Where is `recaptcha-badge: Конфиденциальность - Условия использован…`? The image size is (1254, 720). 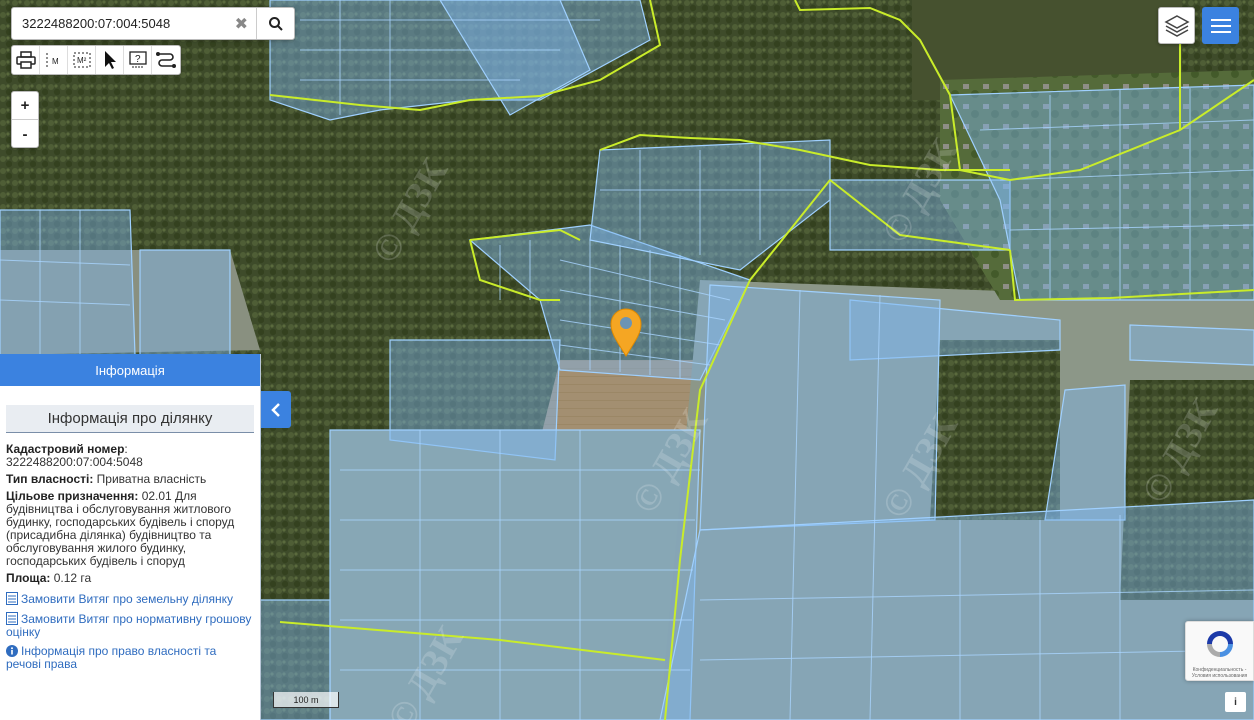 recaptcha-badge: Конфиденциальность - Условия использован… is located at coordinates (1219, 651).